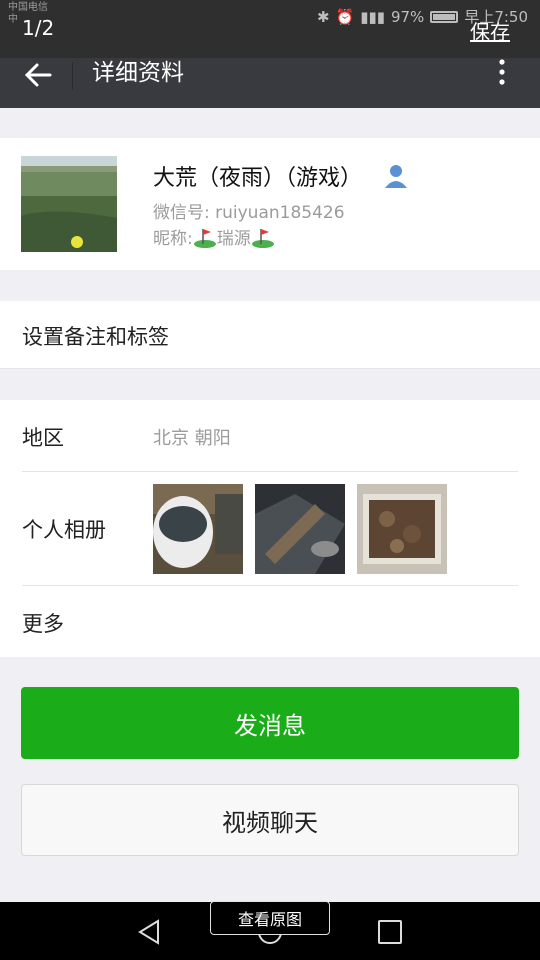  What do you see at coordinates (270, 335) in the screenshot?
I see `set-remarks-row: 设置备注和标签` at bounding box center [270, 335].